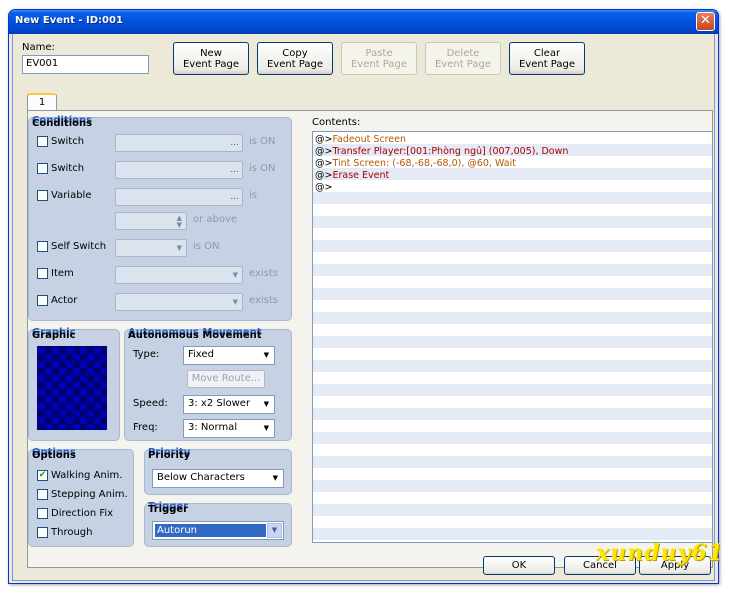 The height and width of the screenshot is (600, 733). Describe the element at coordinates (179, 275) in the screenshot. I see `item-combo: ▼` at that location.